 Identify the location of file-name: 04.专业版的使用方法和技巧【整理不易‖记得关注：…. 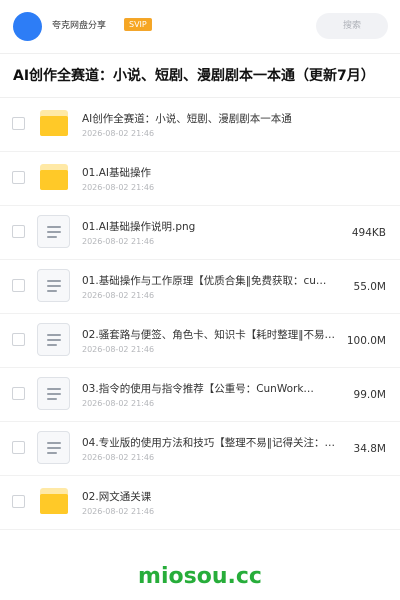
(208, 443).